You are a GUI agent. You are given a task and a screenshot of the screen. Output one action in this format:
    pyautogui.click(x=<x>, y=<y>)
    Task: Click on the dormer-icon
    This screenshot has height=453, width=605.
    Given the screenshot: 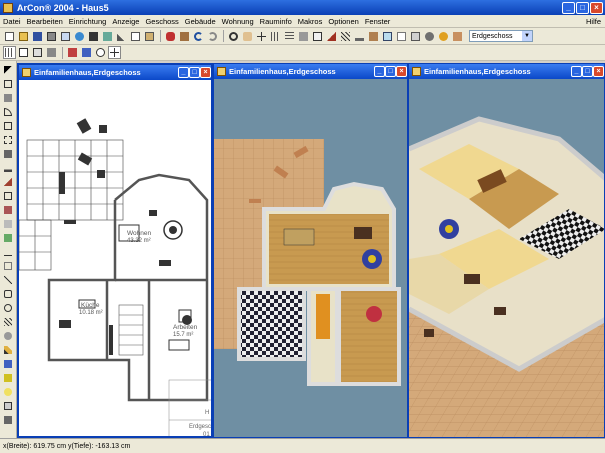 What is the action you would take?
    pyautogui.click(x=8, y=196)
    